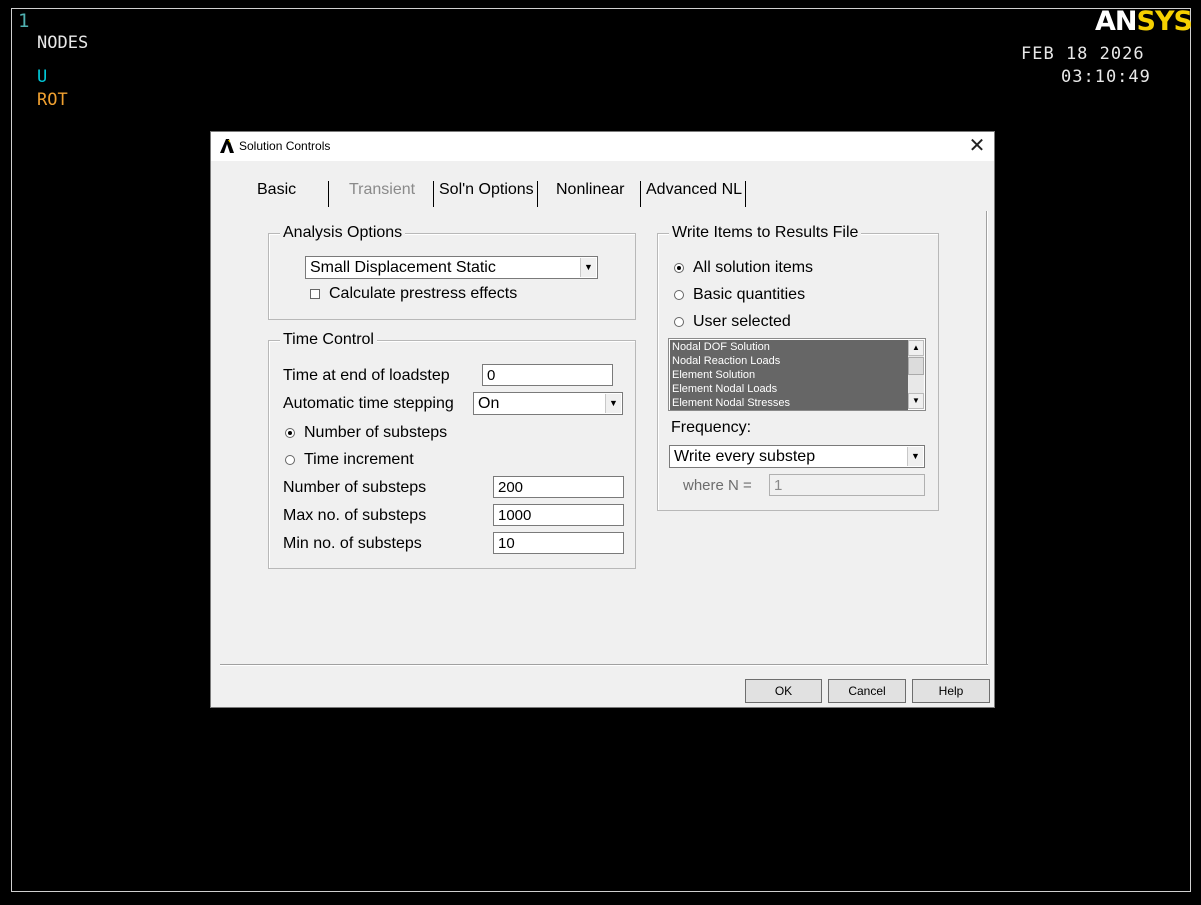 The width and height of the screenshot is (1201, 905). I want to click on plot-label-rot: ROT, so click(52, 100).